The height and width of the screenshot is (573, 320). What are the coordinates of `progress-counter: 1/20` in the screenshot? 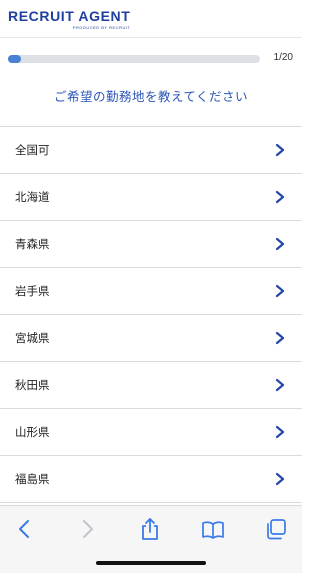 It's located at (283, 57).